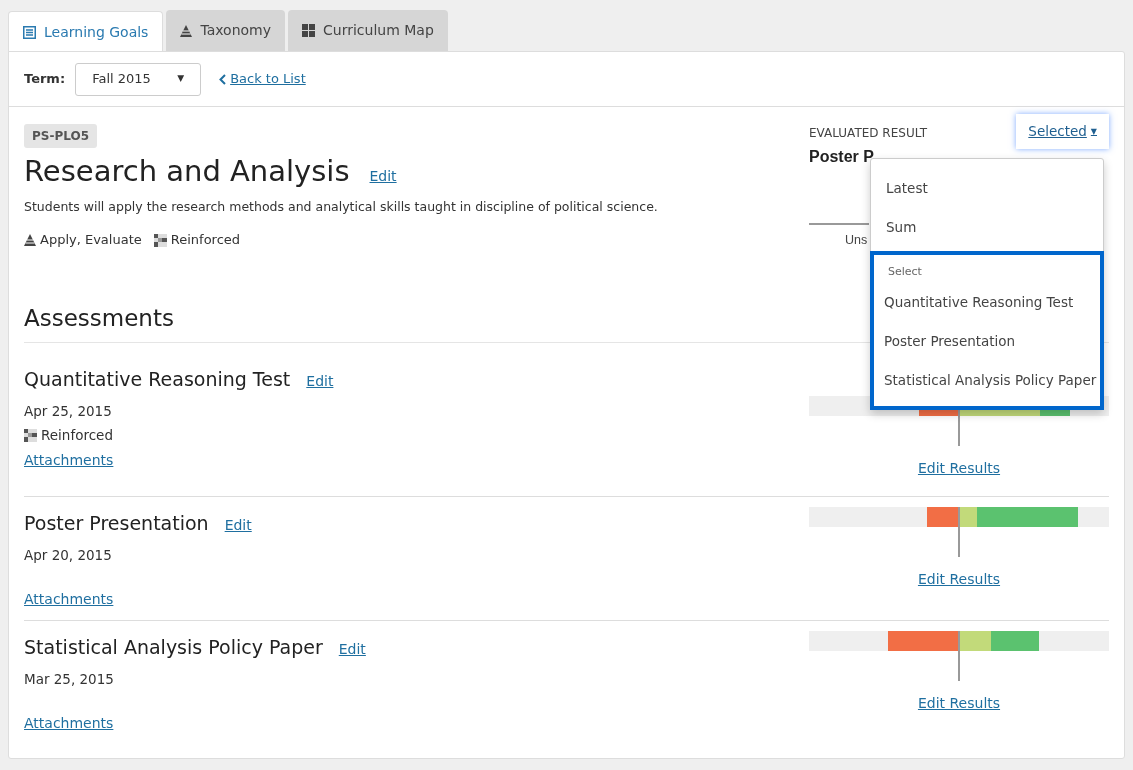  I want to click on cell-fragment: Uns, so click(856, 240).